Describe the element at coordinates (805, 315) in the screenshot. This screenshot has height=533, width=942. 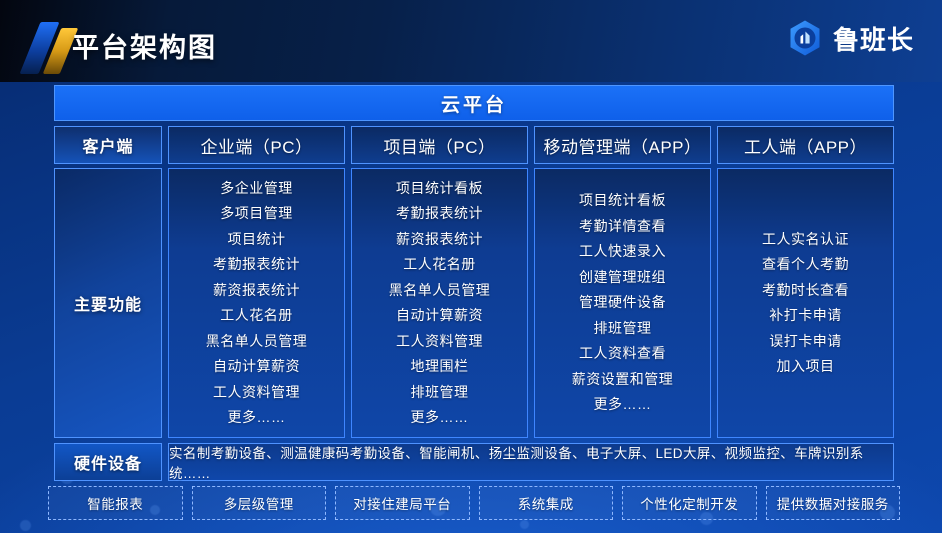
I see `list-item: 补打卡申请` at that location.